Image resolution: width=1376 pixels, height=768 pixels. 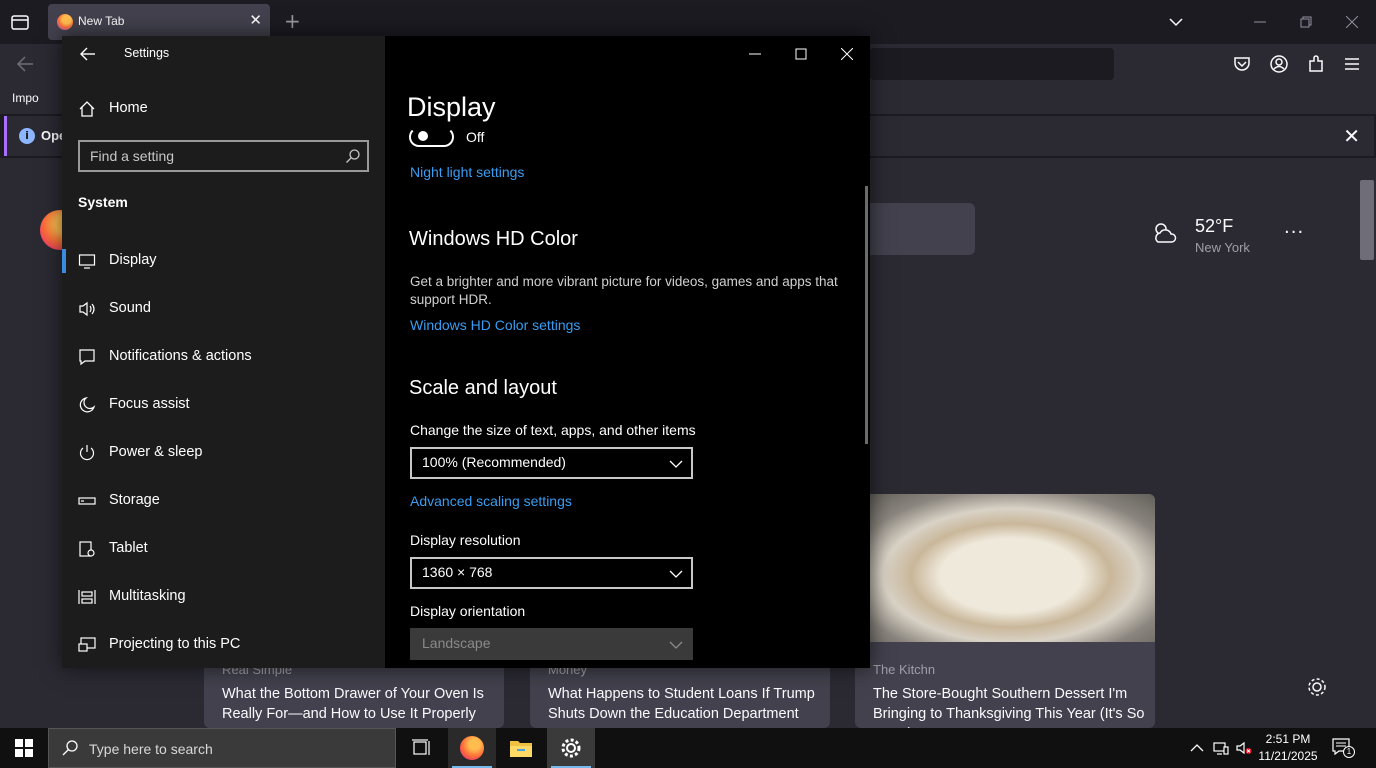 I want to click on taskbar: Type here to search 2:51 PM 11/21/2025 1, so click(x=688, y=748).